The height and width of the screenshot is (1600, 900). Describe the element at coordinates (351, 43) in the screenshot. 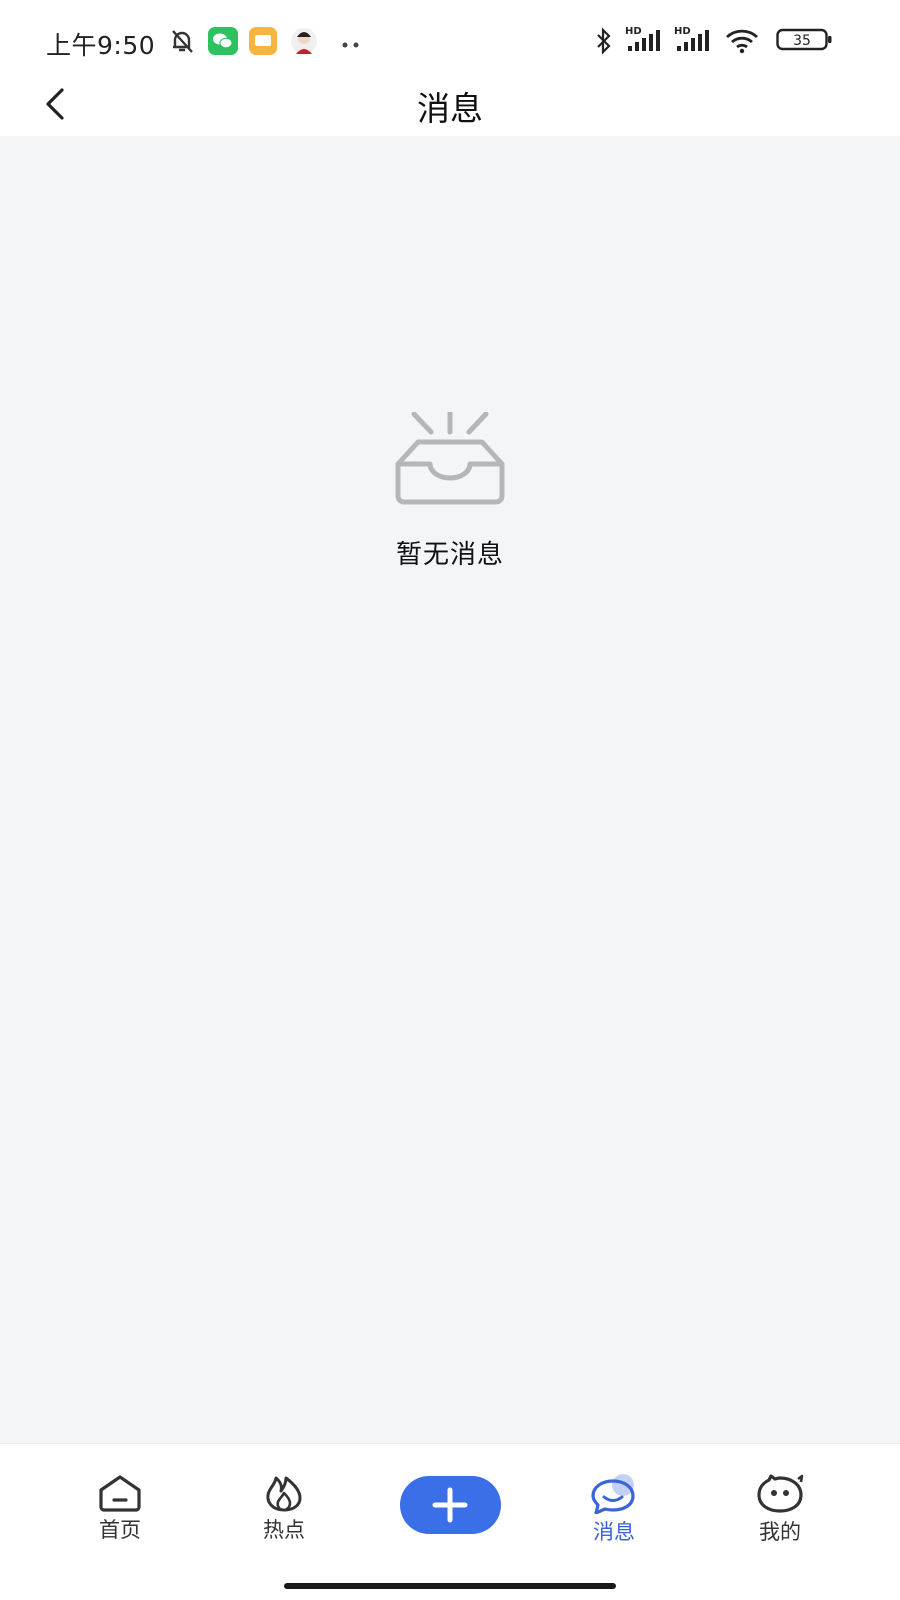

I see `more-notifications-icon` at that location.